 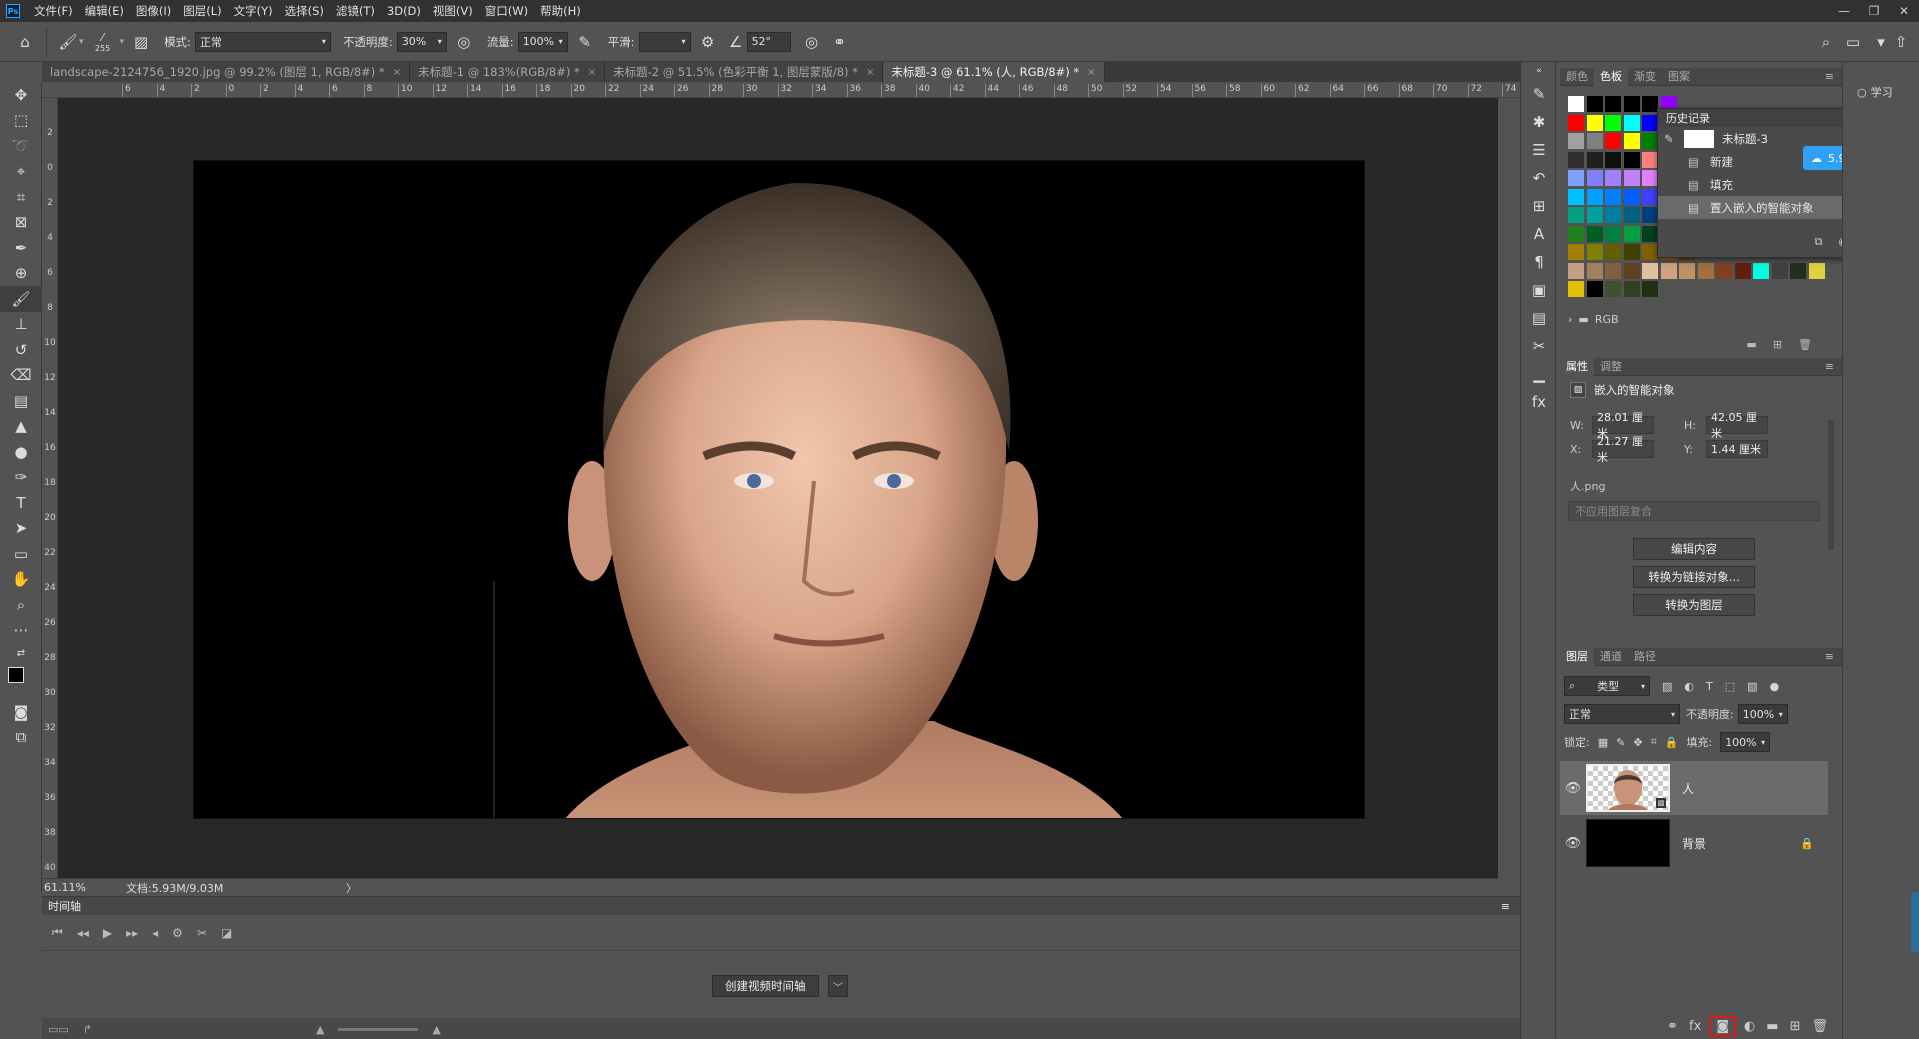 I want to click on height-value: 42.05 厘米, so click(x=1737, y=425).